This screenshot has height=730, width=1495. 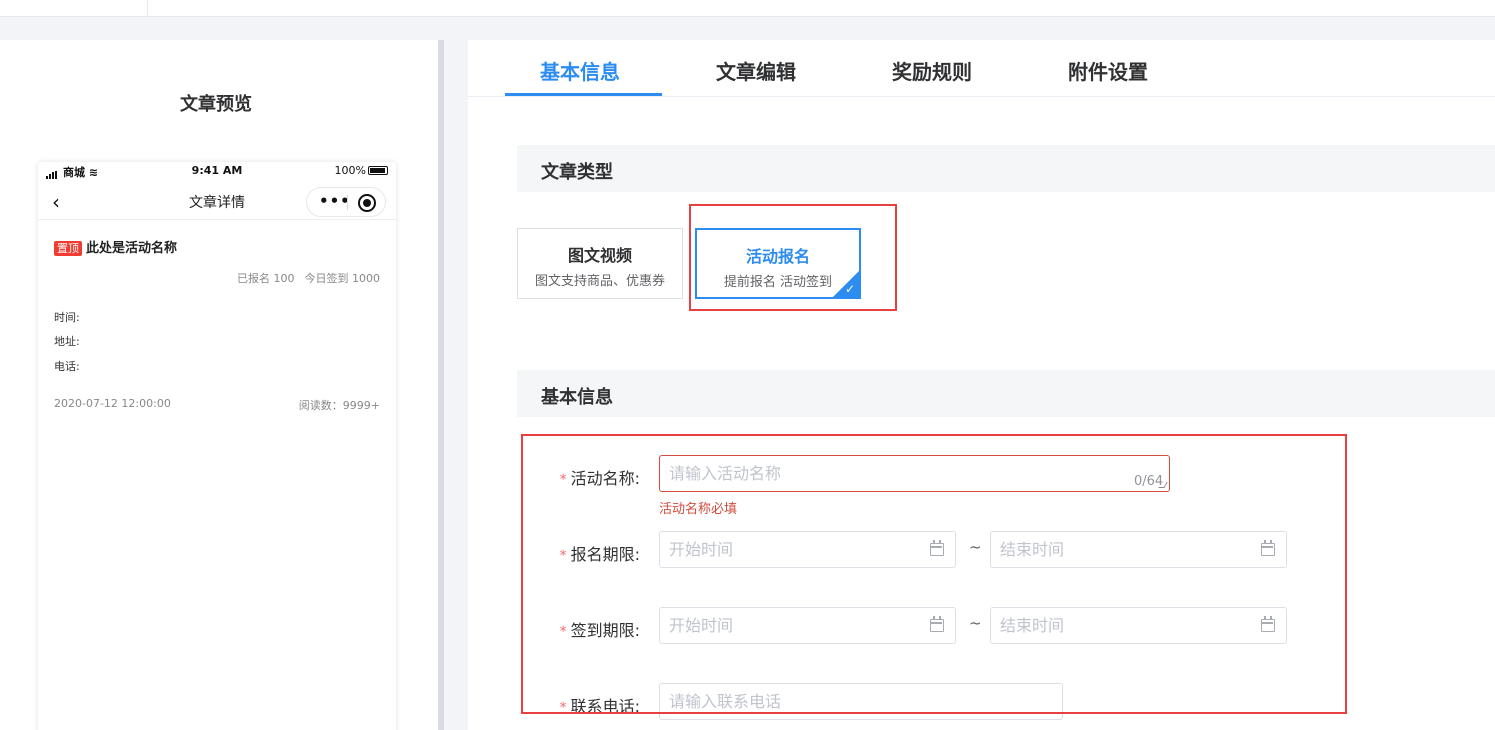 I want to click on phone-status-bar: 商城 ≋ 9:41 AM 100%, so click(x=217, y=171).